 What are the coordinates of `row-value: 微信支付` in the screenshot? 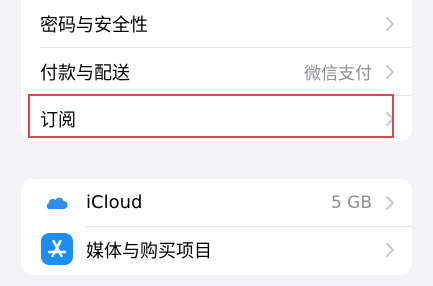 It's located at (338, 74).